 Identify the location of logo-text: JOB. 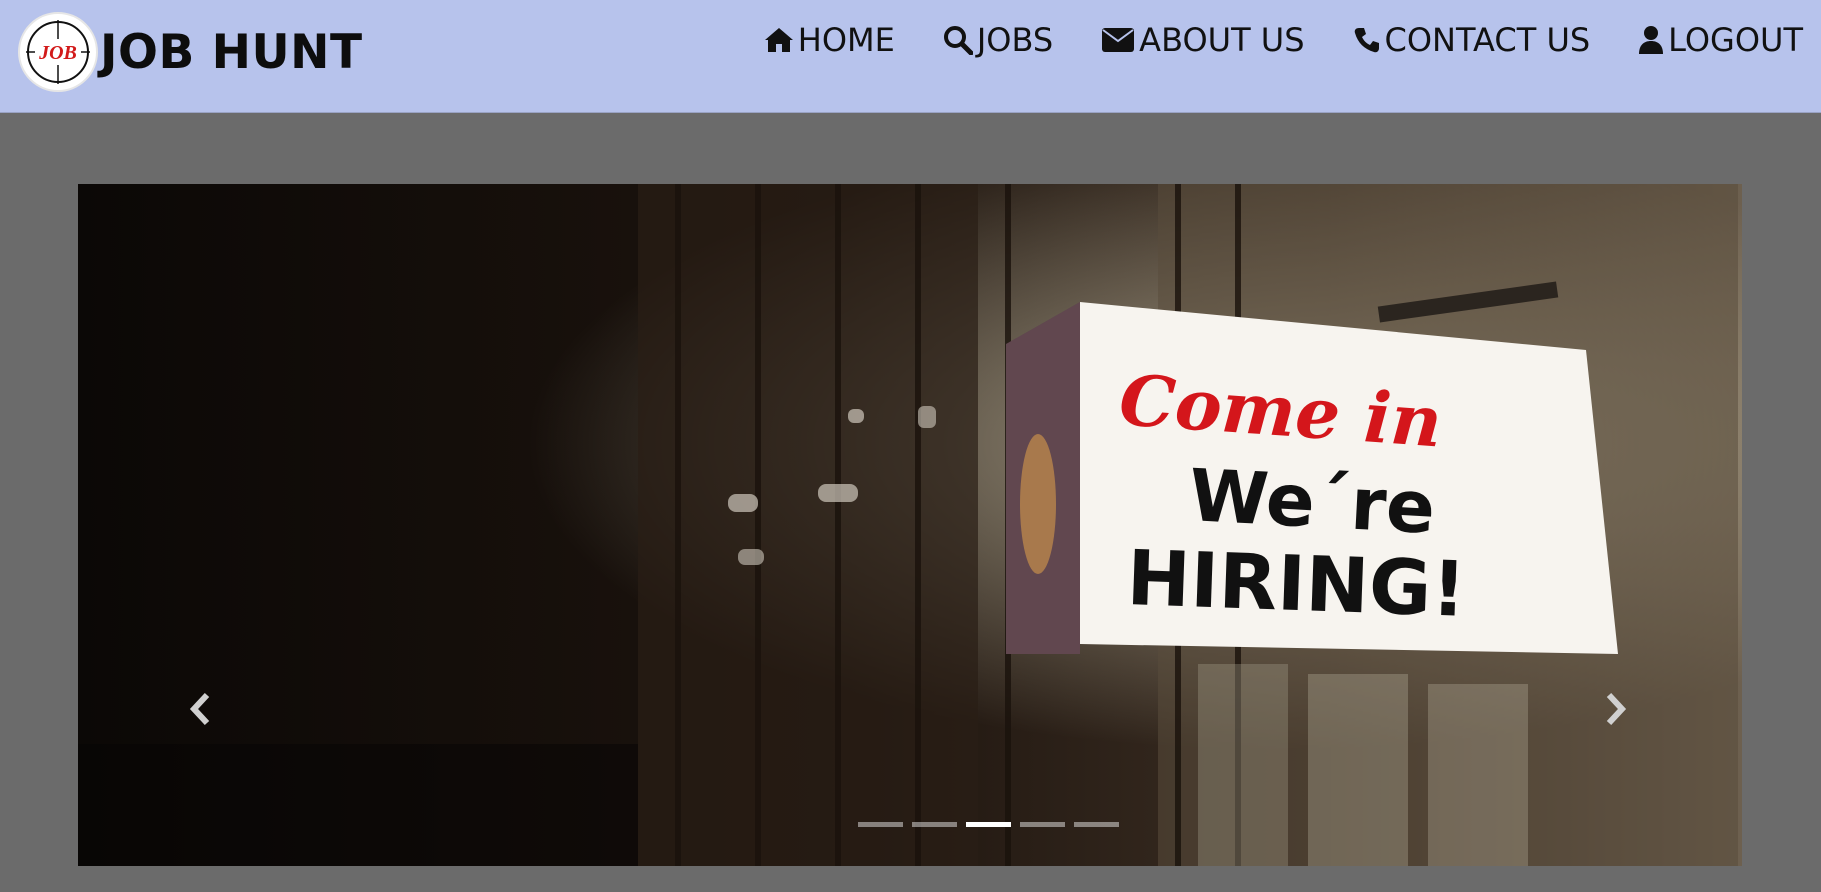
(57, 53).